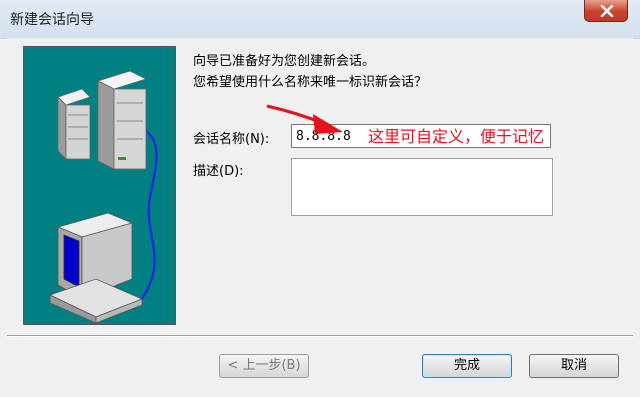 Image resolution: width=640 pixels, height=397 pixels. Describe the element at coordinates (320, 19) in the screenshot. I see `title-bar: 新建会话向导` at that location.